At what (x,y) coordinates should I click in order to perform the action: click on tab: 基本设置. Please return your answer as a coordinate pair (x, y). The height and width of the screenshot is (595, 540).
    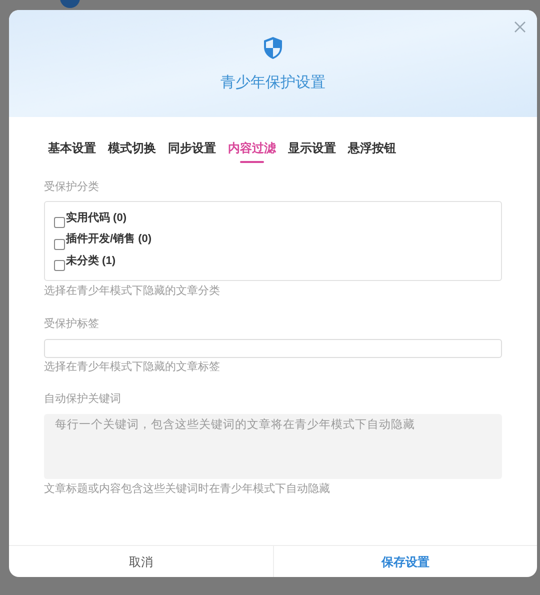
    Looking at the image, I should click on (72, 151).